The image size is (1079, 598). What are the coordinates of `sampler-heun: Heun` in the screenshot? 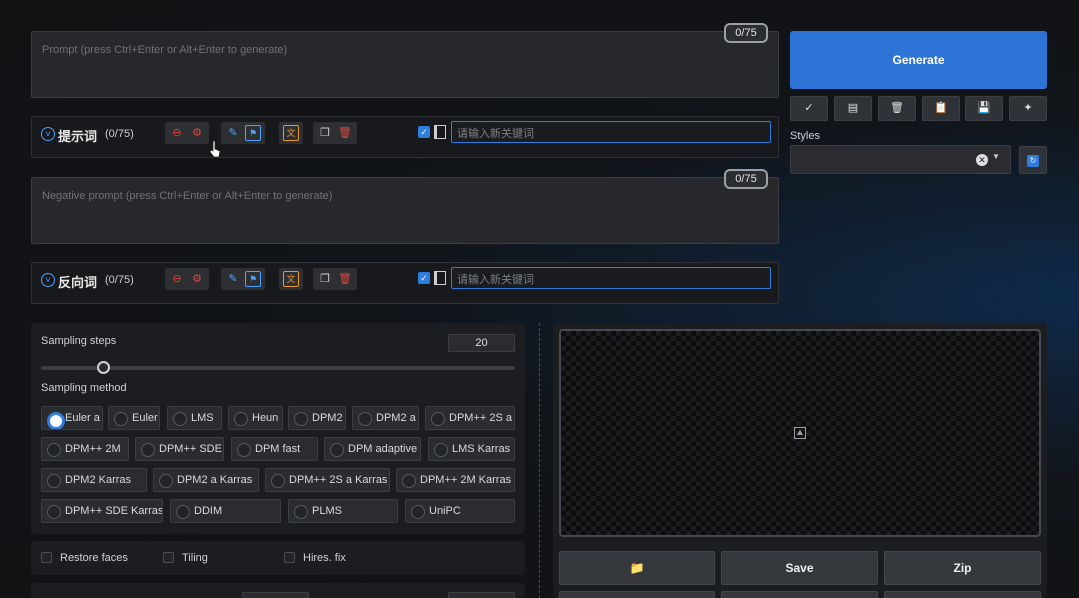 It's located at (255, 418).